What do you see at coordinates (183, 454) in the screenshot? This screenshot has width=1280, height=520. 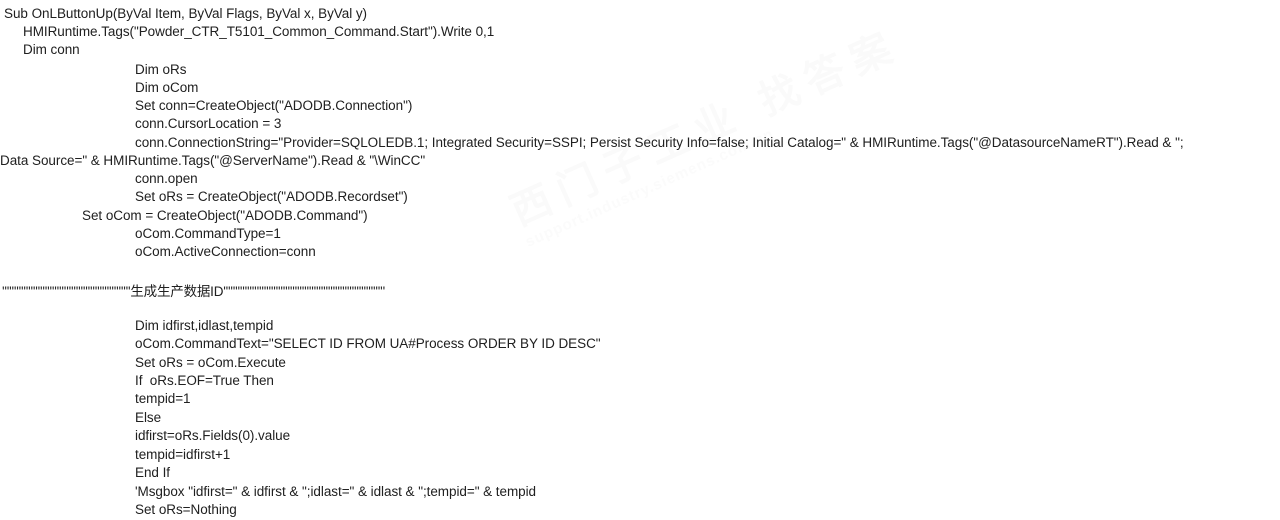 I see `code-line: tempid=idfirst+1` at bounding box center [183, 454].